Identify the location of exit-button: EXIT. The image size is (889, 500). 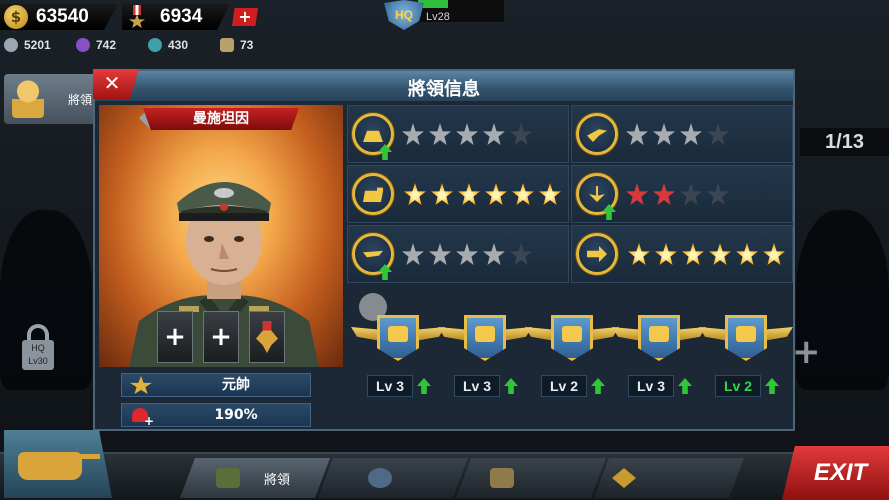
(835, 473).